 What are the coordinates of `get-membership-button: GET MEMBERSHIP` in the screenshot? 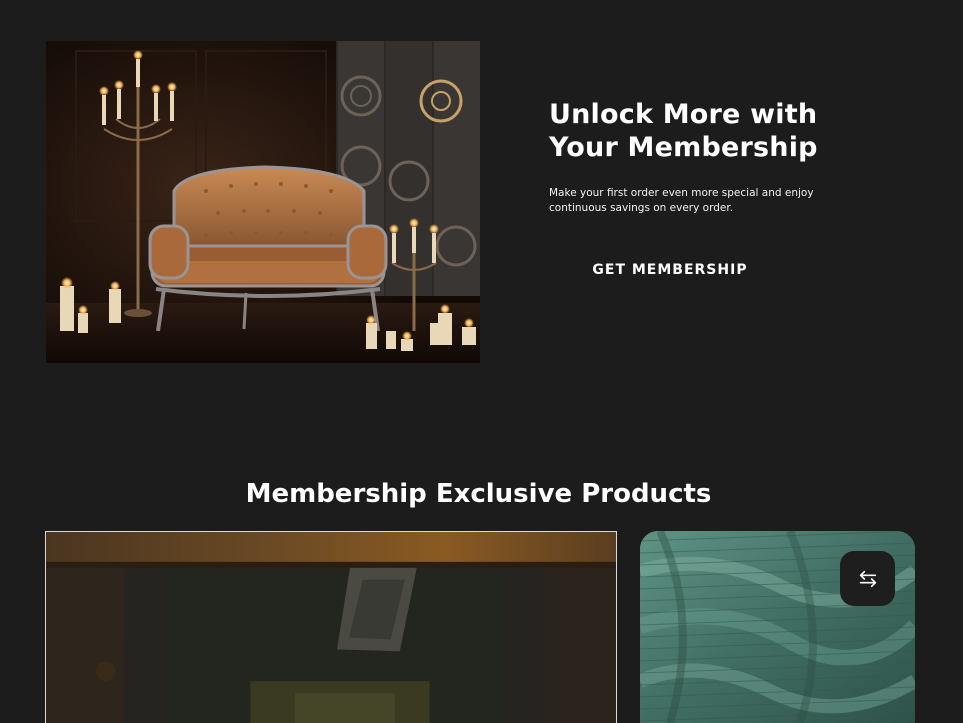 It's located at (670, 270).